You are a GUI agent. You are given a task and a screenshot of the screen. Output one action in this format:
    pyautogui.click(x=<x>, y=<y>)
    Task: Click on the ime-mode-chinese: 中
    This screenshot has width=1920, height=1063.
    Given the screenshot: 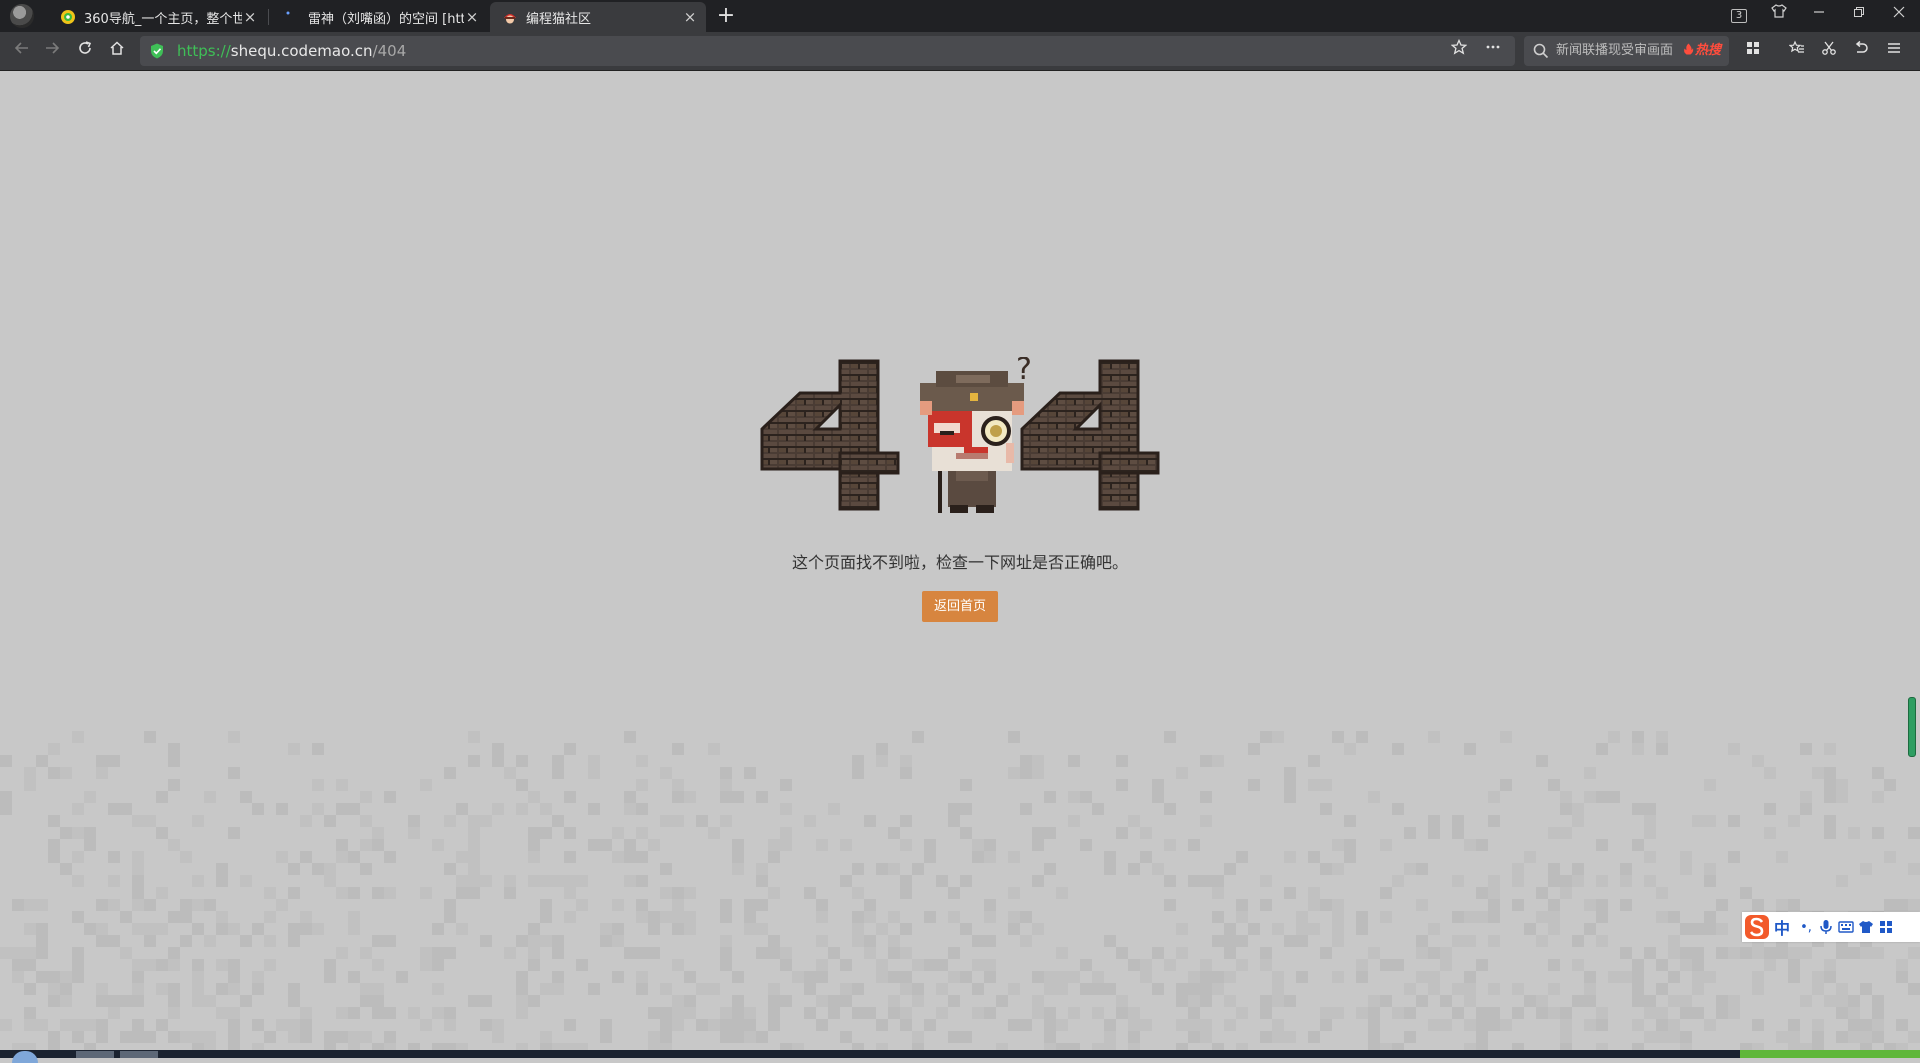 What is the action you would take?
    pyautogui.click(x=1782, y=927)
    